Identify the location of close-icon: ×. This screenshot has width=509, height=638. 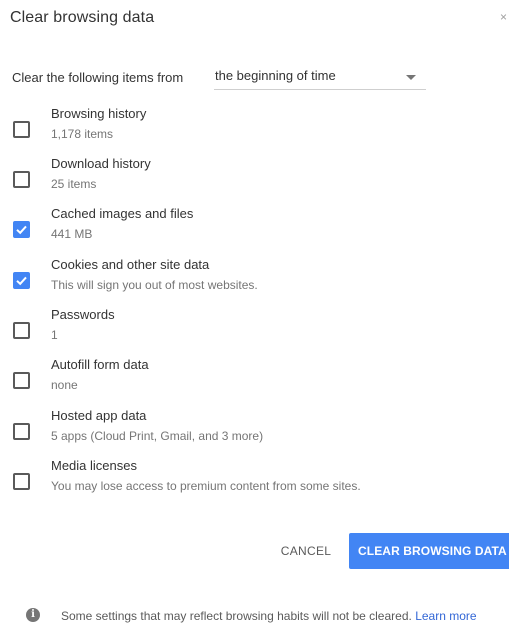
(503, 17).